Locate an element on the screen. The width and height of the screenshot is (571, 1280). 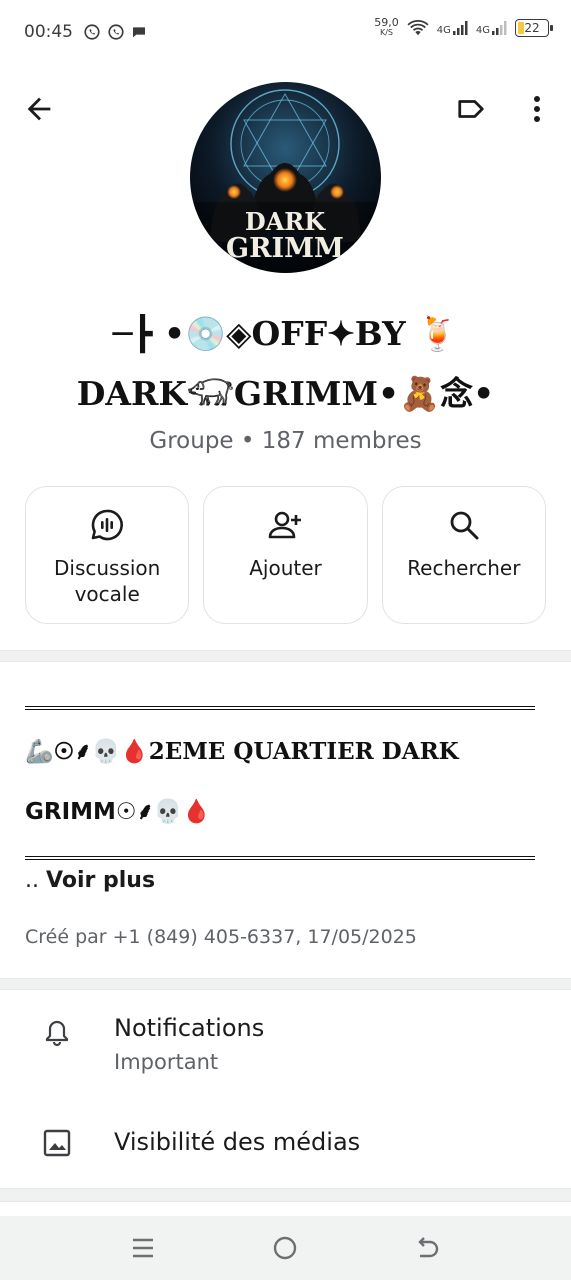
search-button: Rechercher is located at coordinates (463, 555).